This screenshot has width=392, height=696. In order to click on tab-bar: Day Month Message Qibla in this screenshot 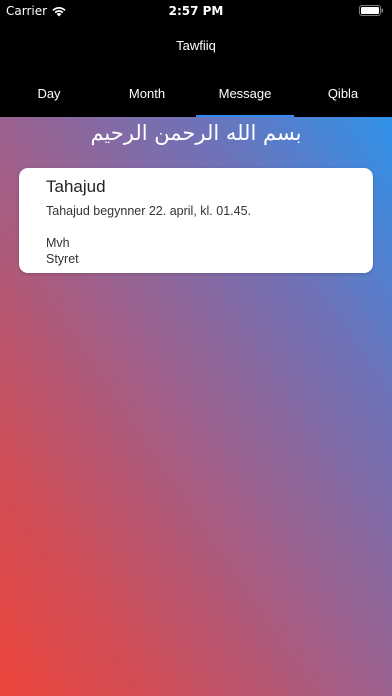, I will do `click(196, 93)`.